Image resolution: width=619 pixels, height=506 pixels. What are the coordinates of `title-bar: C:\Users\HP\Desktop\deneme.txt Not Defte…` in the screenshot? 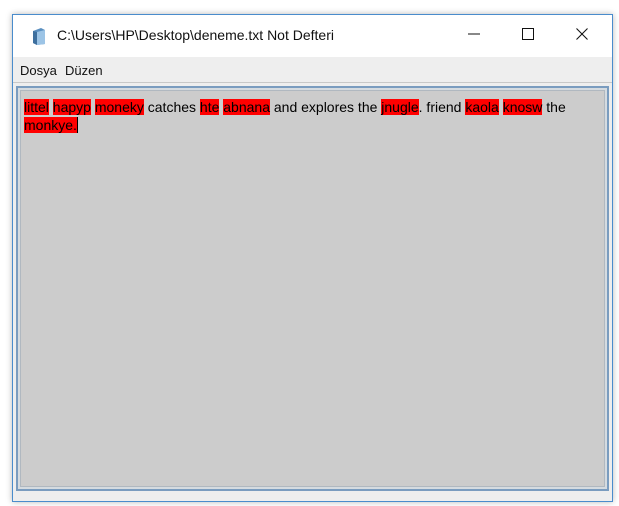 It's located at (312, 36).